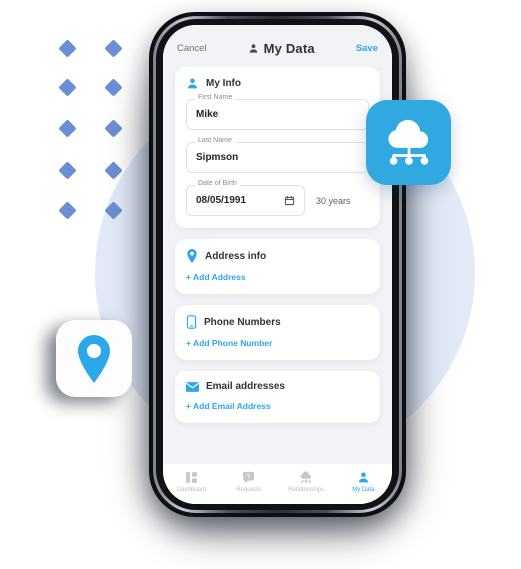  What do you see at coordinates (249, 490) in the screenshot?
I see `tab-requests-label: Requests` at bounding box center [249, 490].